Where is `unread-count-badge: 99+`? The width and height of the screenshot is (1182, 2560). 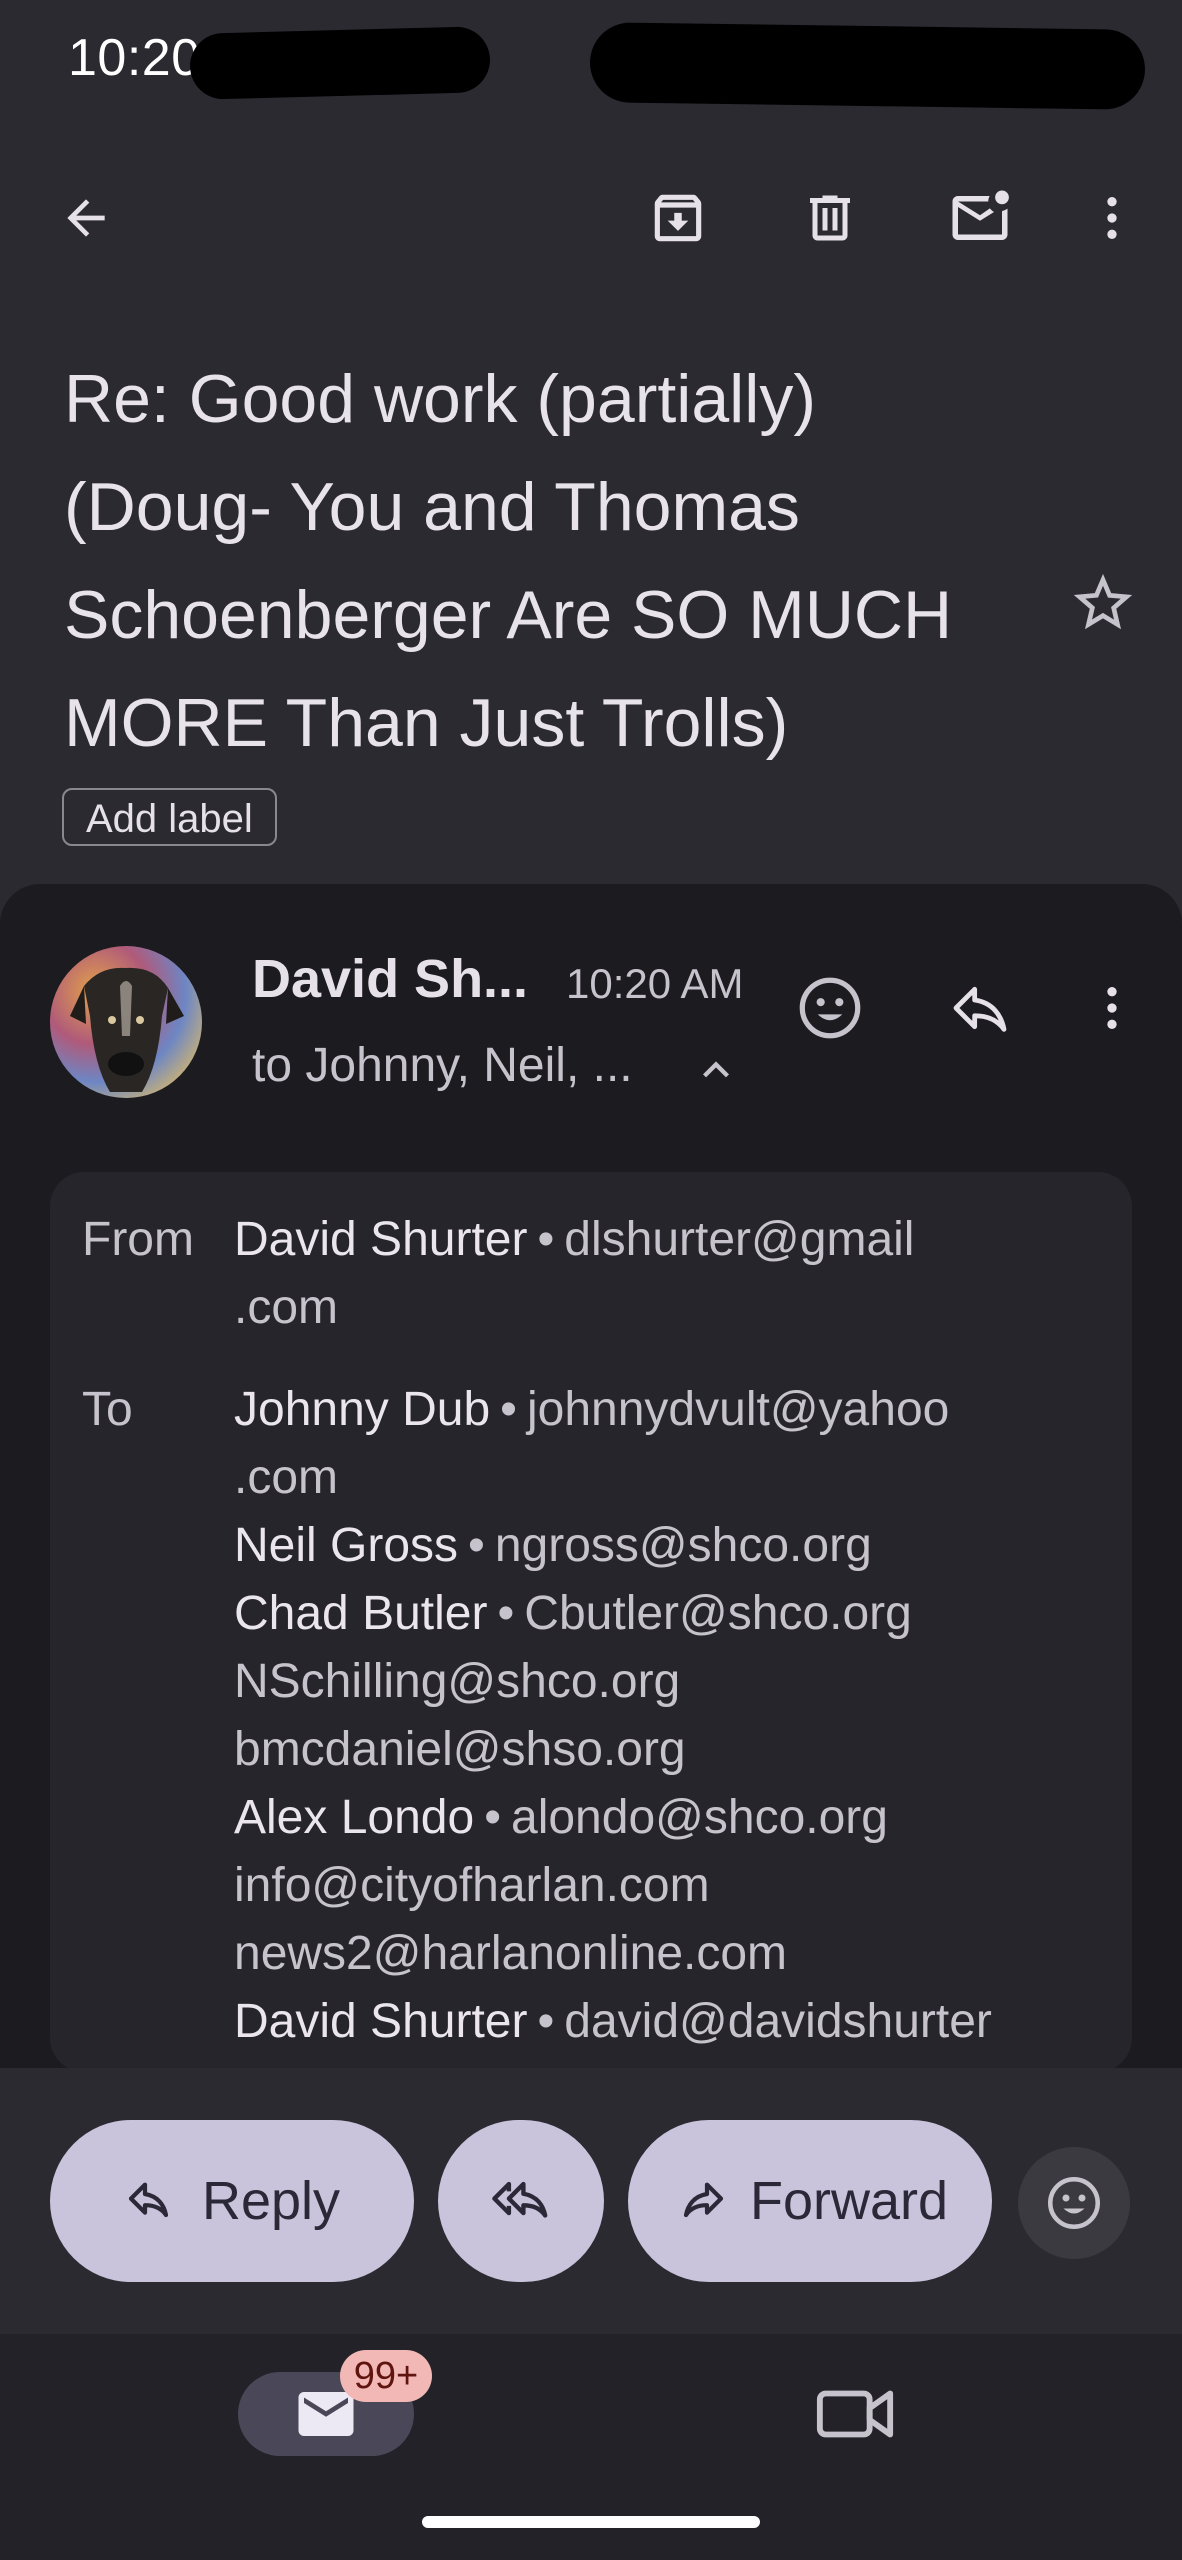
unread-count-badge: 99+ is located at coordinates (386, 2376).